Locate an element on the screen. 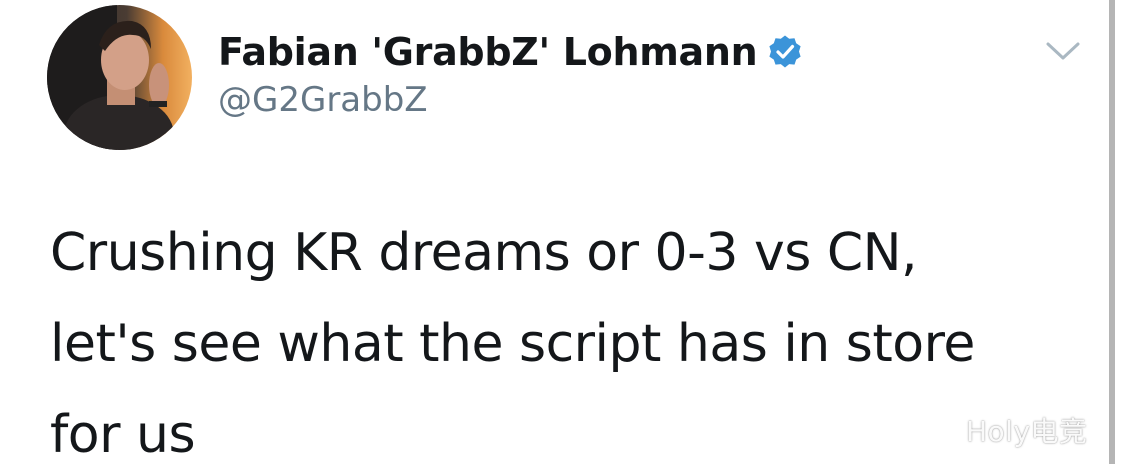  author-handle: @G2GrabbZ is located at coordinates (323, 100).